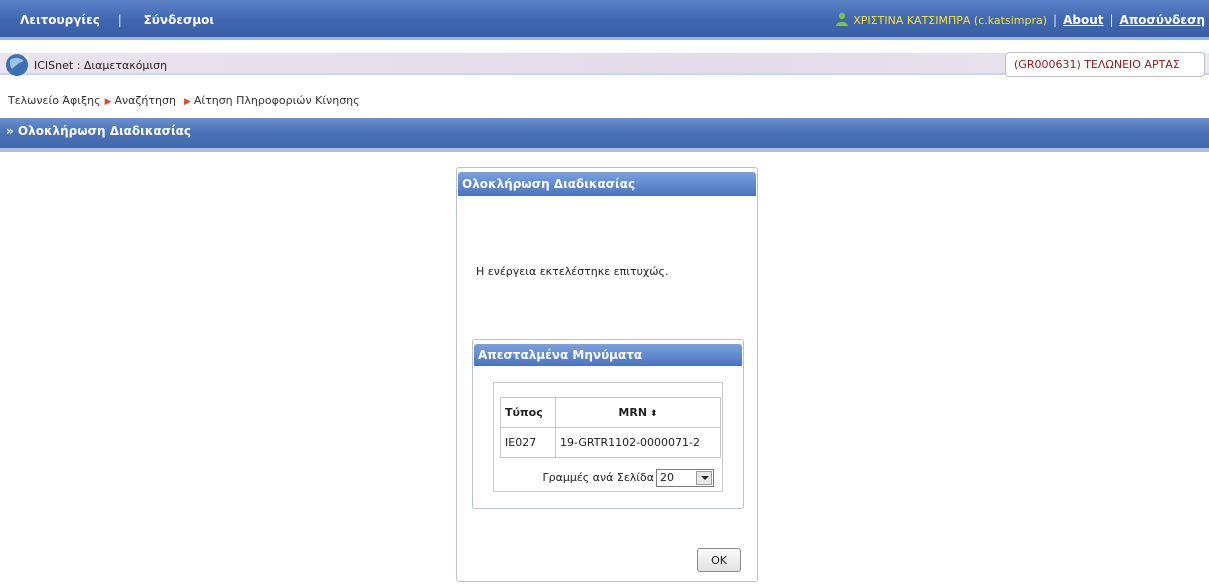 The image size is (1209, 588). Describe the element at coordinates (842, 19) in the screenshot. I see `user-icon` at that location.